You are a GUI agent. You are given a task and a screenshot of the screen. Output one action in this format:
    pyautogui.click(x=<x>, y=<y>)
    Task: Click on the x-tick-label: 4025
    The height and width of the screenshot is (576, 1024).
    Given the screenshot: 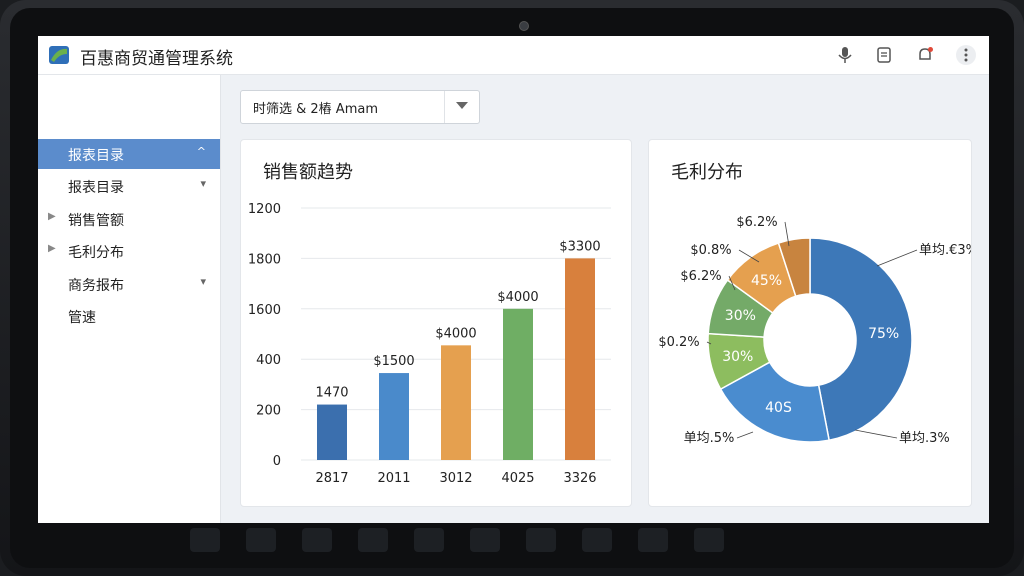 What is the action you would take?
    pyautogui.click(x=517, y=478)
    